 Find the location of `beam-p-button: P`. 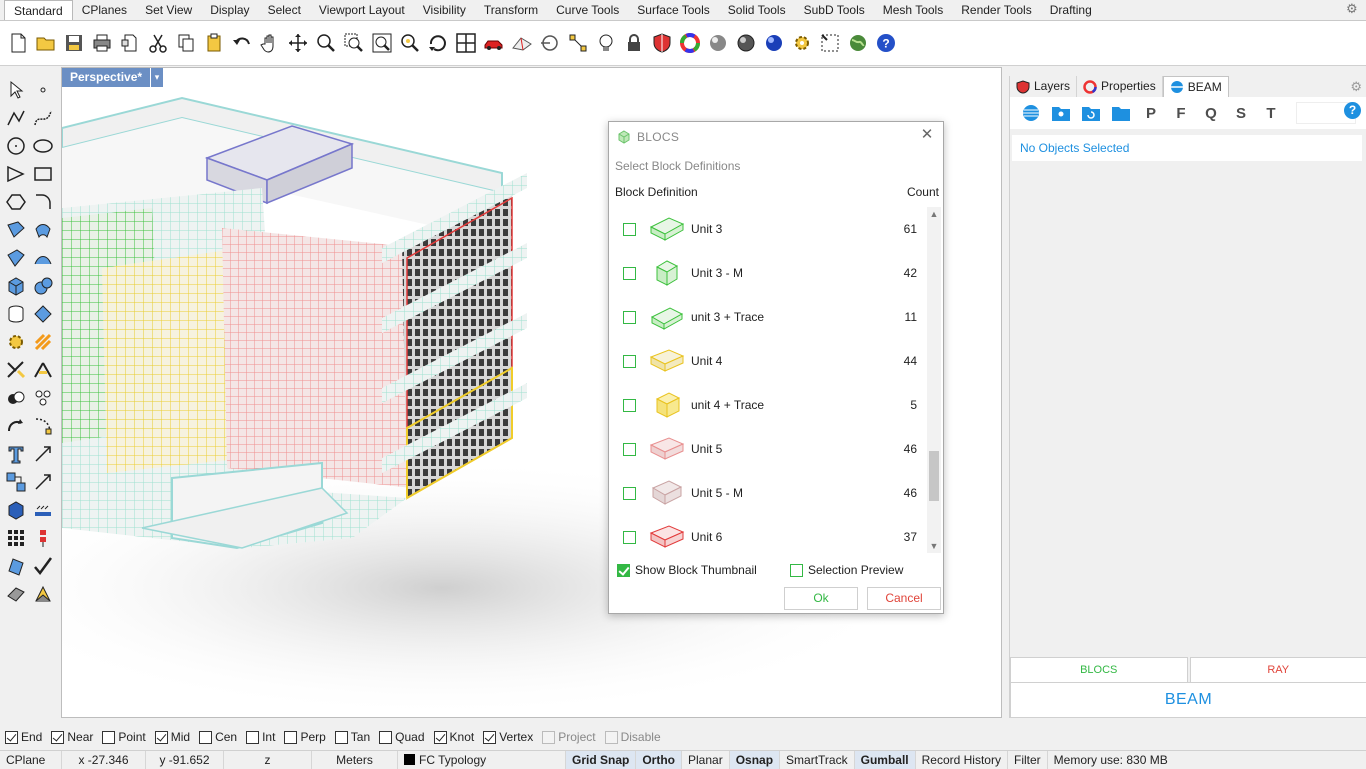

beam-p-button: P is located at coordinates (1151, 113).